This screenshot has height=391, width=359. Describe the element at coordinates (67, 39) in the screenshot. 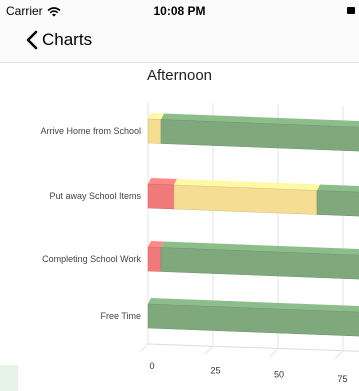

I see `back-button-label: Charts` at that location.